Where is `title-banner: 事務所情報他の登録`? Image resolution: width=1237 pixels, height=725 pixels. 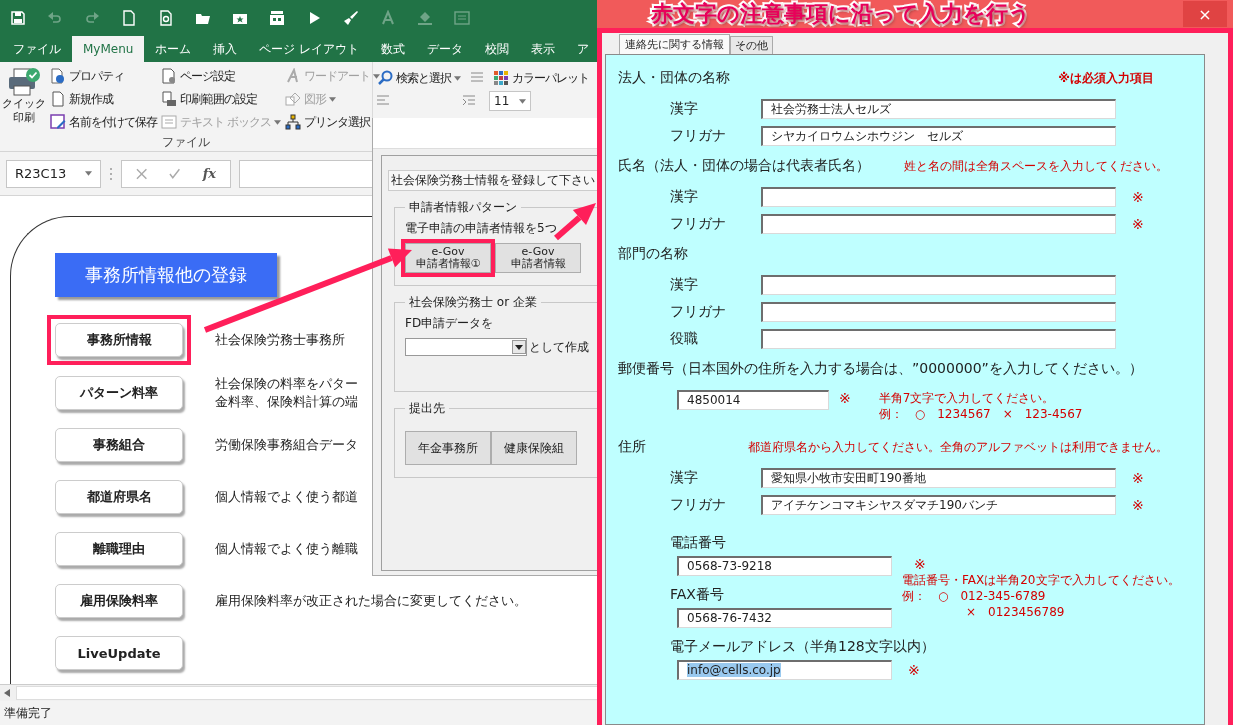 title-banner: 事務所情報他の登録 is located at coordinates (166, 275).